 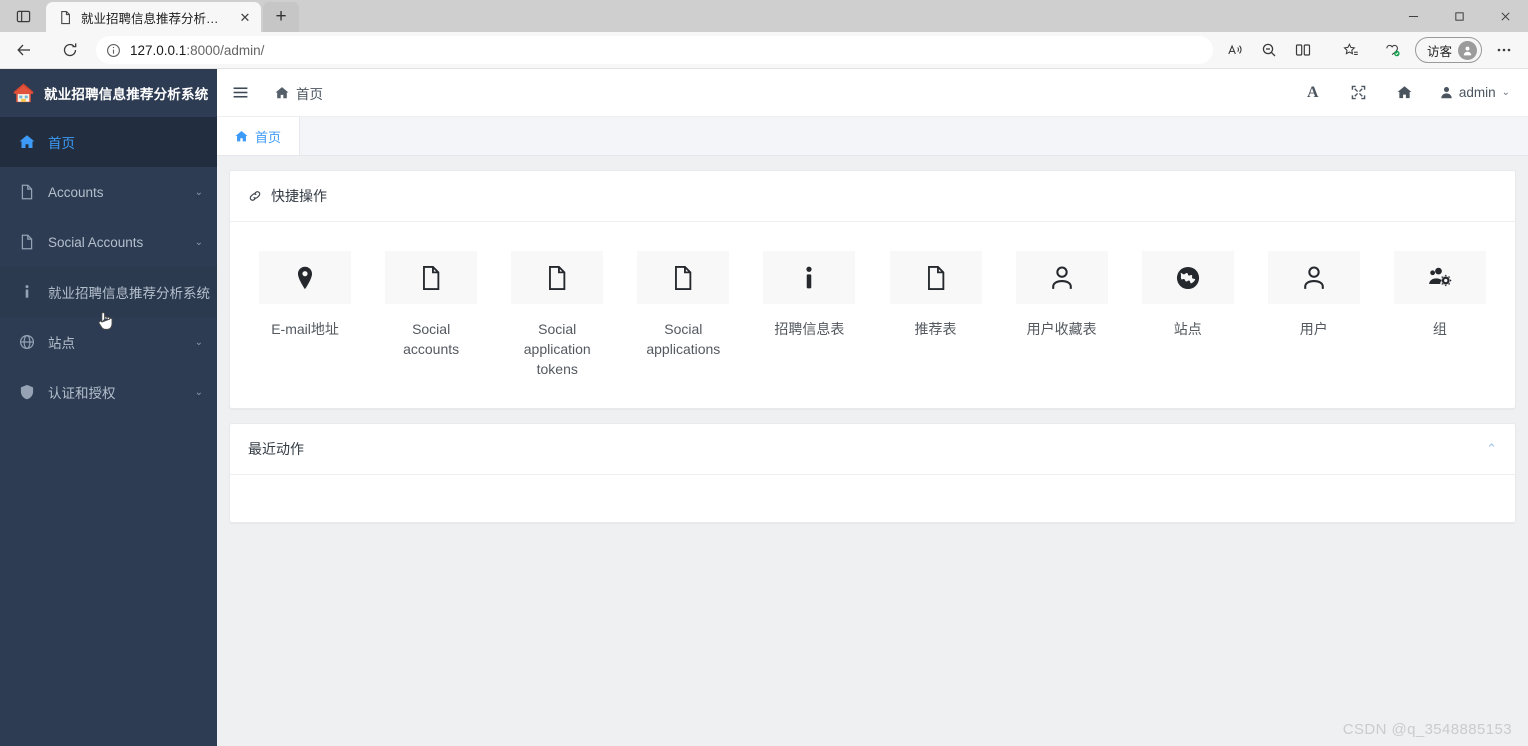 I want to click on sidebar-item-social-accounts: Social Accounts ⌄, so click(x=108, y=242).